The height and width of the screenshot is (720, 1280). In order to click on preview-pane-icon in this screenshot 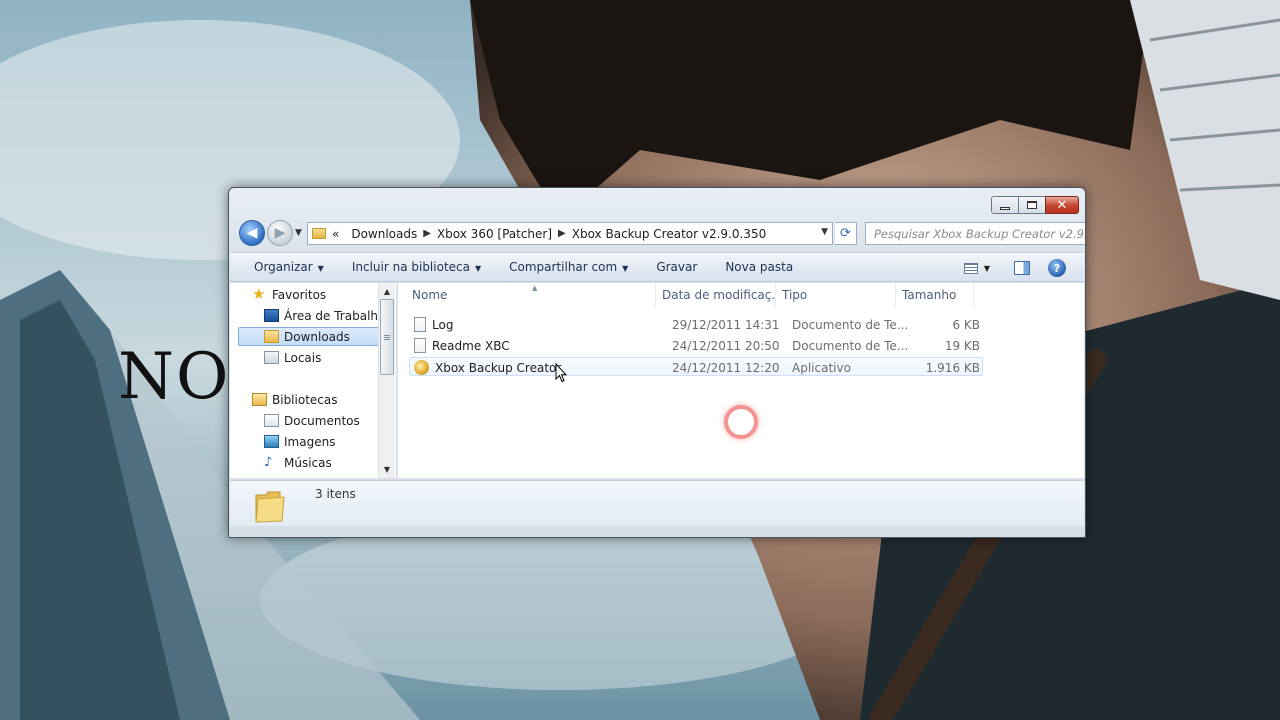, I will do `click(1022, 268)`.